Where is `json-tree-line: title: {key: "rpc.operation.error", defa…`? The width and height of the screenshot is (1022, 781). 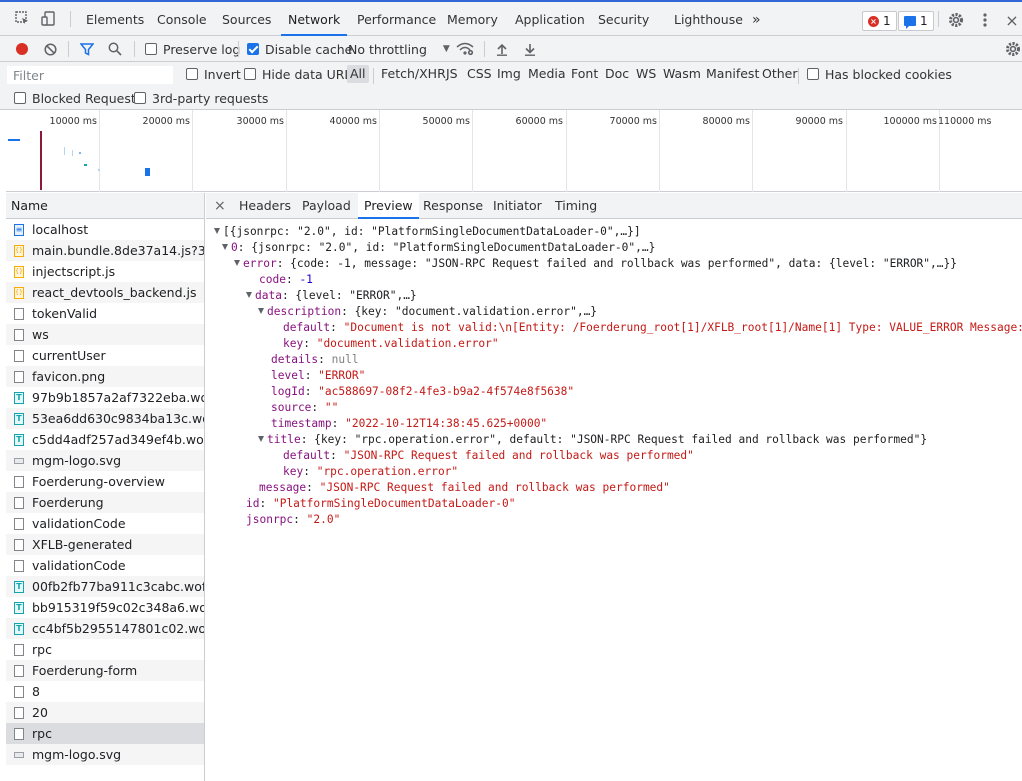
json-tree-line: title: {key: "rpc.operation.error", defa… is located at coordinates (592, 440).